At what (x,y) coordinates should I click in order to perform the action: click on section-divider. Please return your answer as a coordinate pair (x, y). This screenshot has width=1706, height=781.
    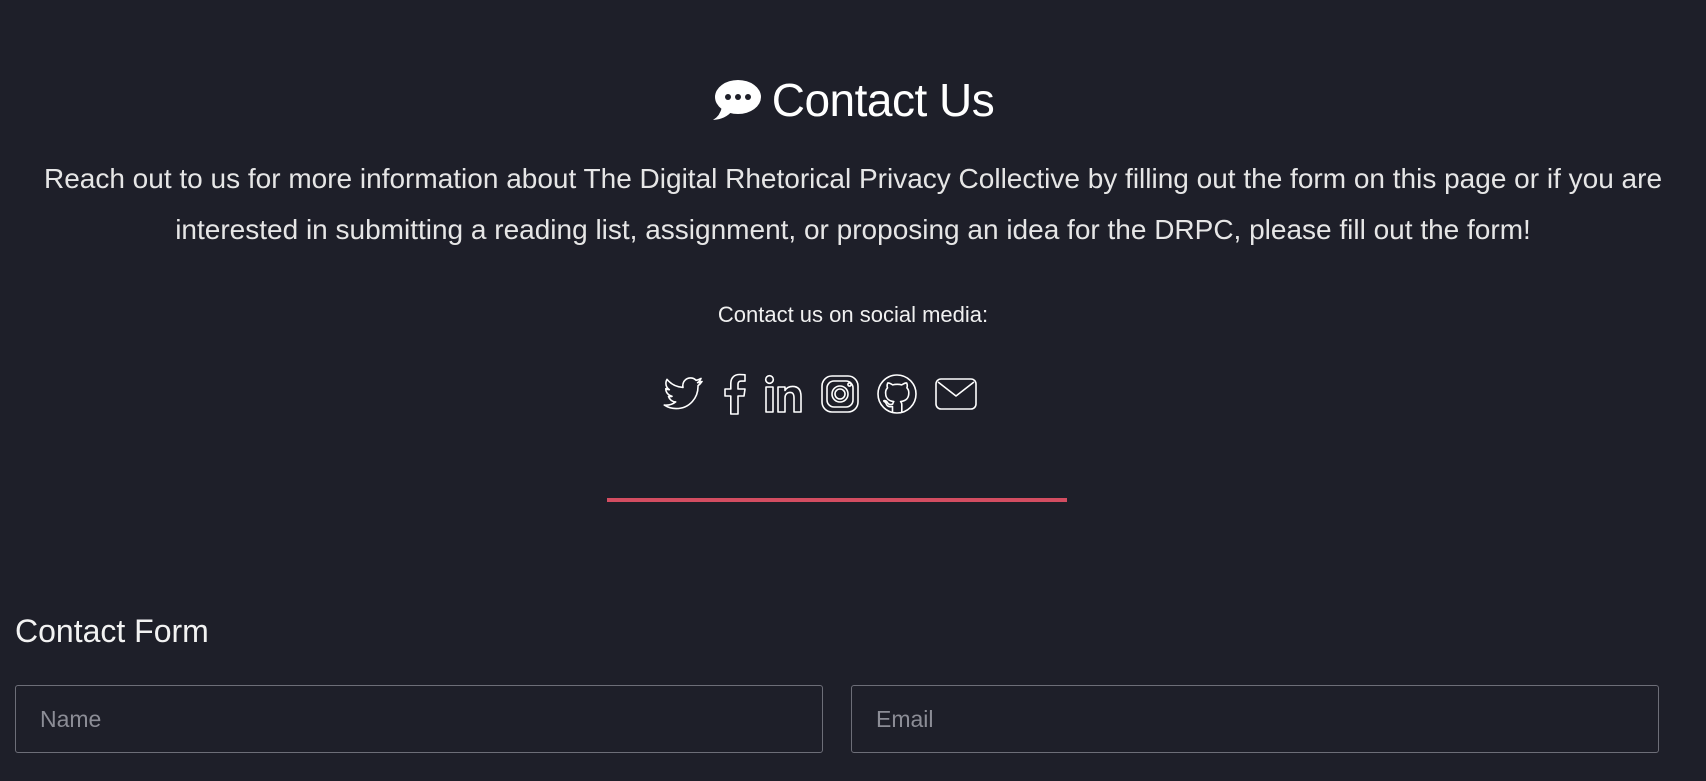
    Looking at the image, I should click on (837, 500).